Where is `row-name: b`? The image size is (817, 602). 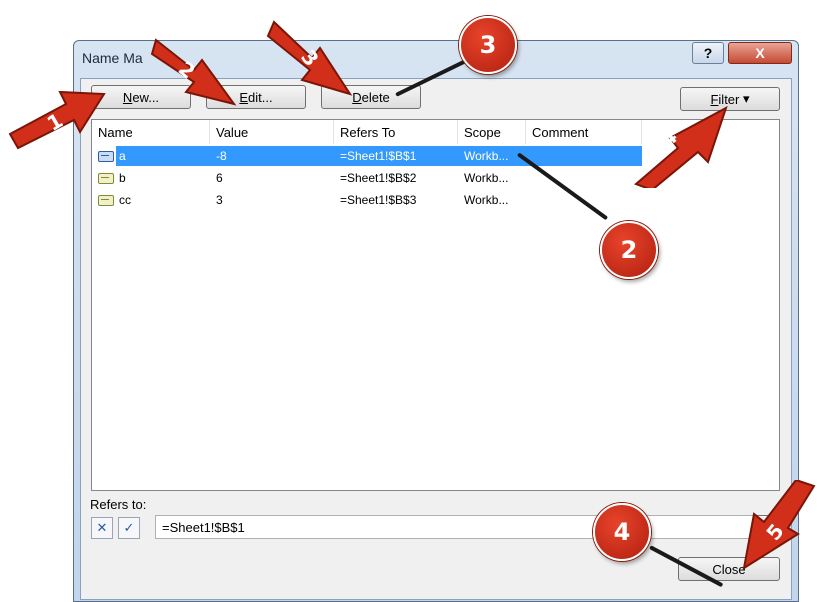
row-name: b is located at coordinates (122, 178).